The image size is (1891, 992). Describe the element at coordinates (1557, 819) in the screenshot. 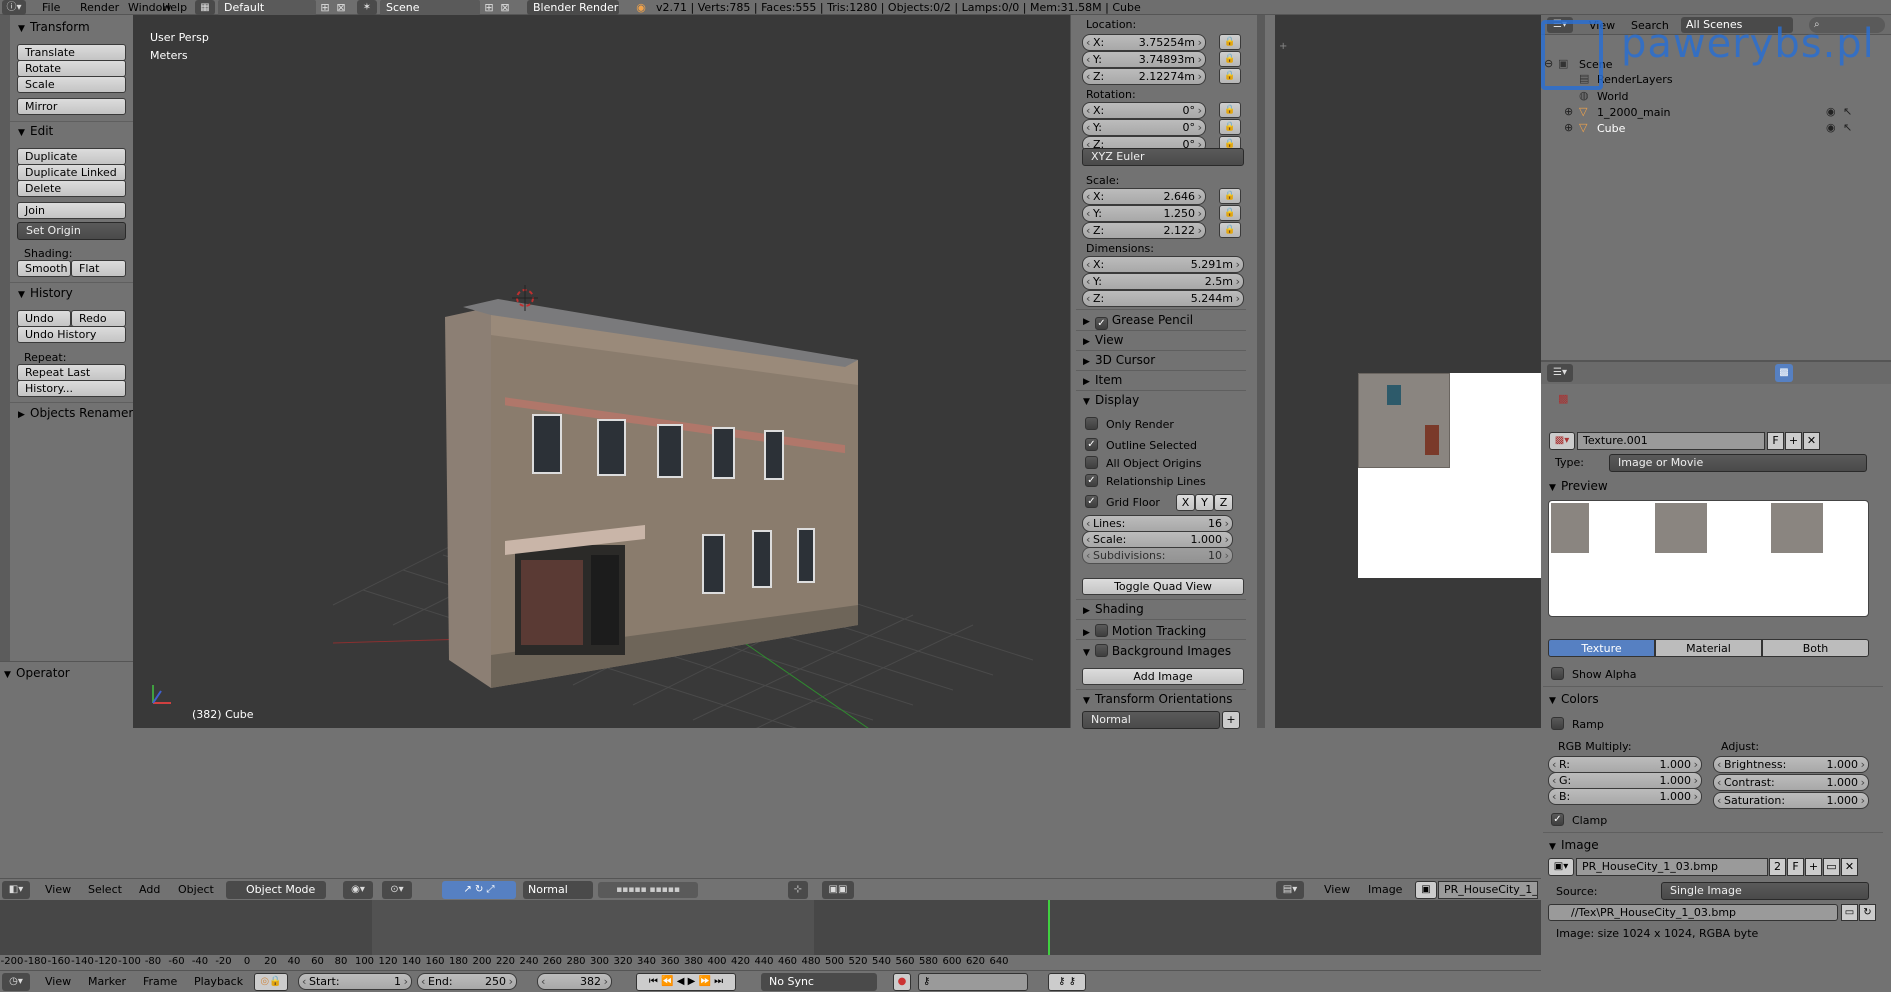

I see `clamp-checkbox: ✓` at that location.